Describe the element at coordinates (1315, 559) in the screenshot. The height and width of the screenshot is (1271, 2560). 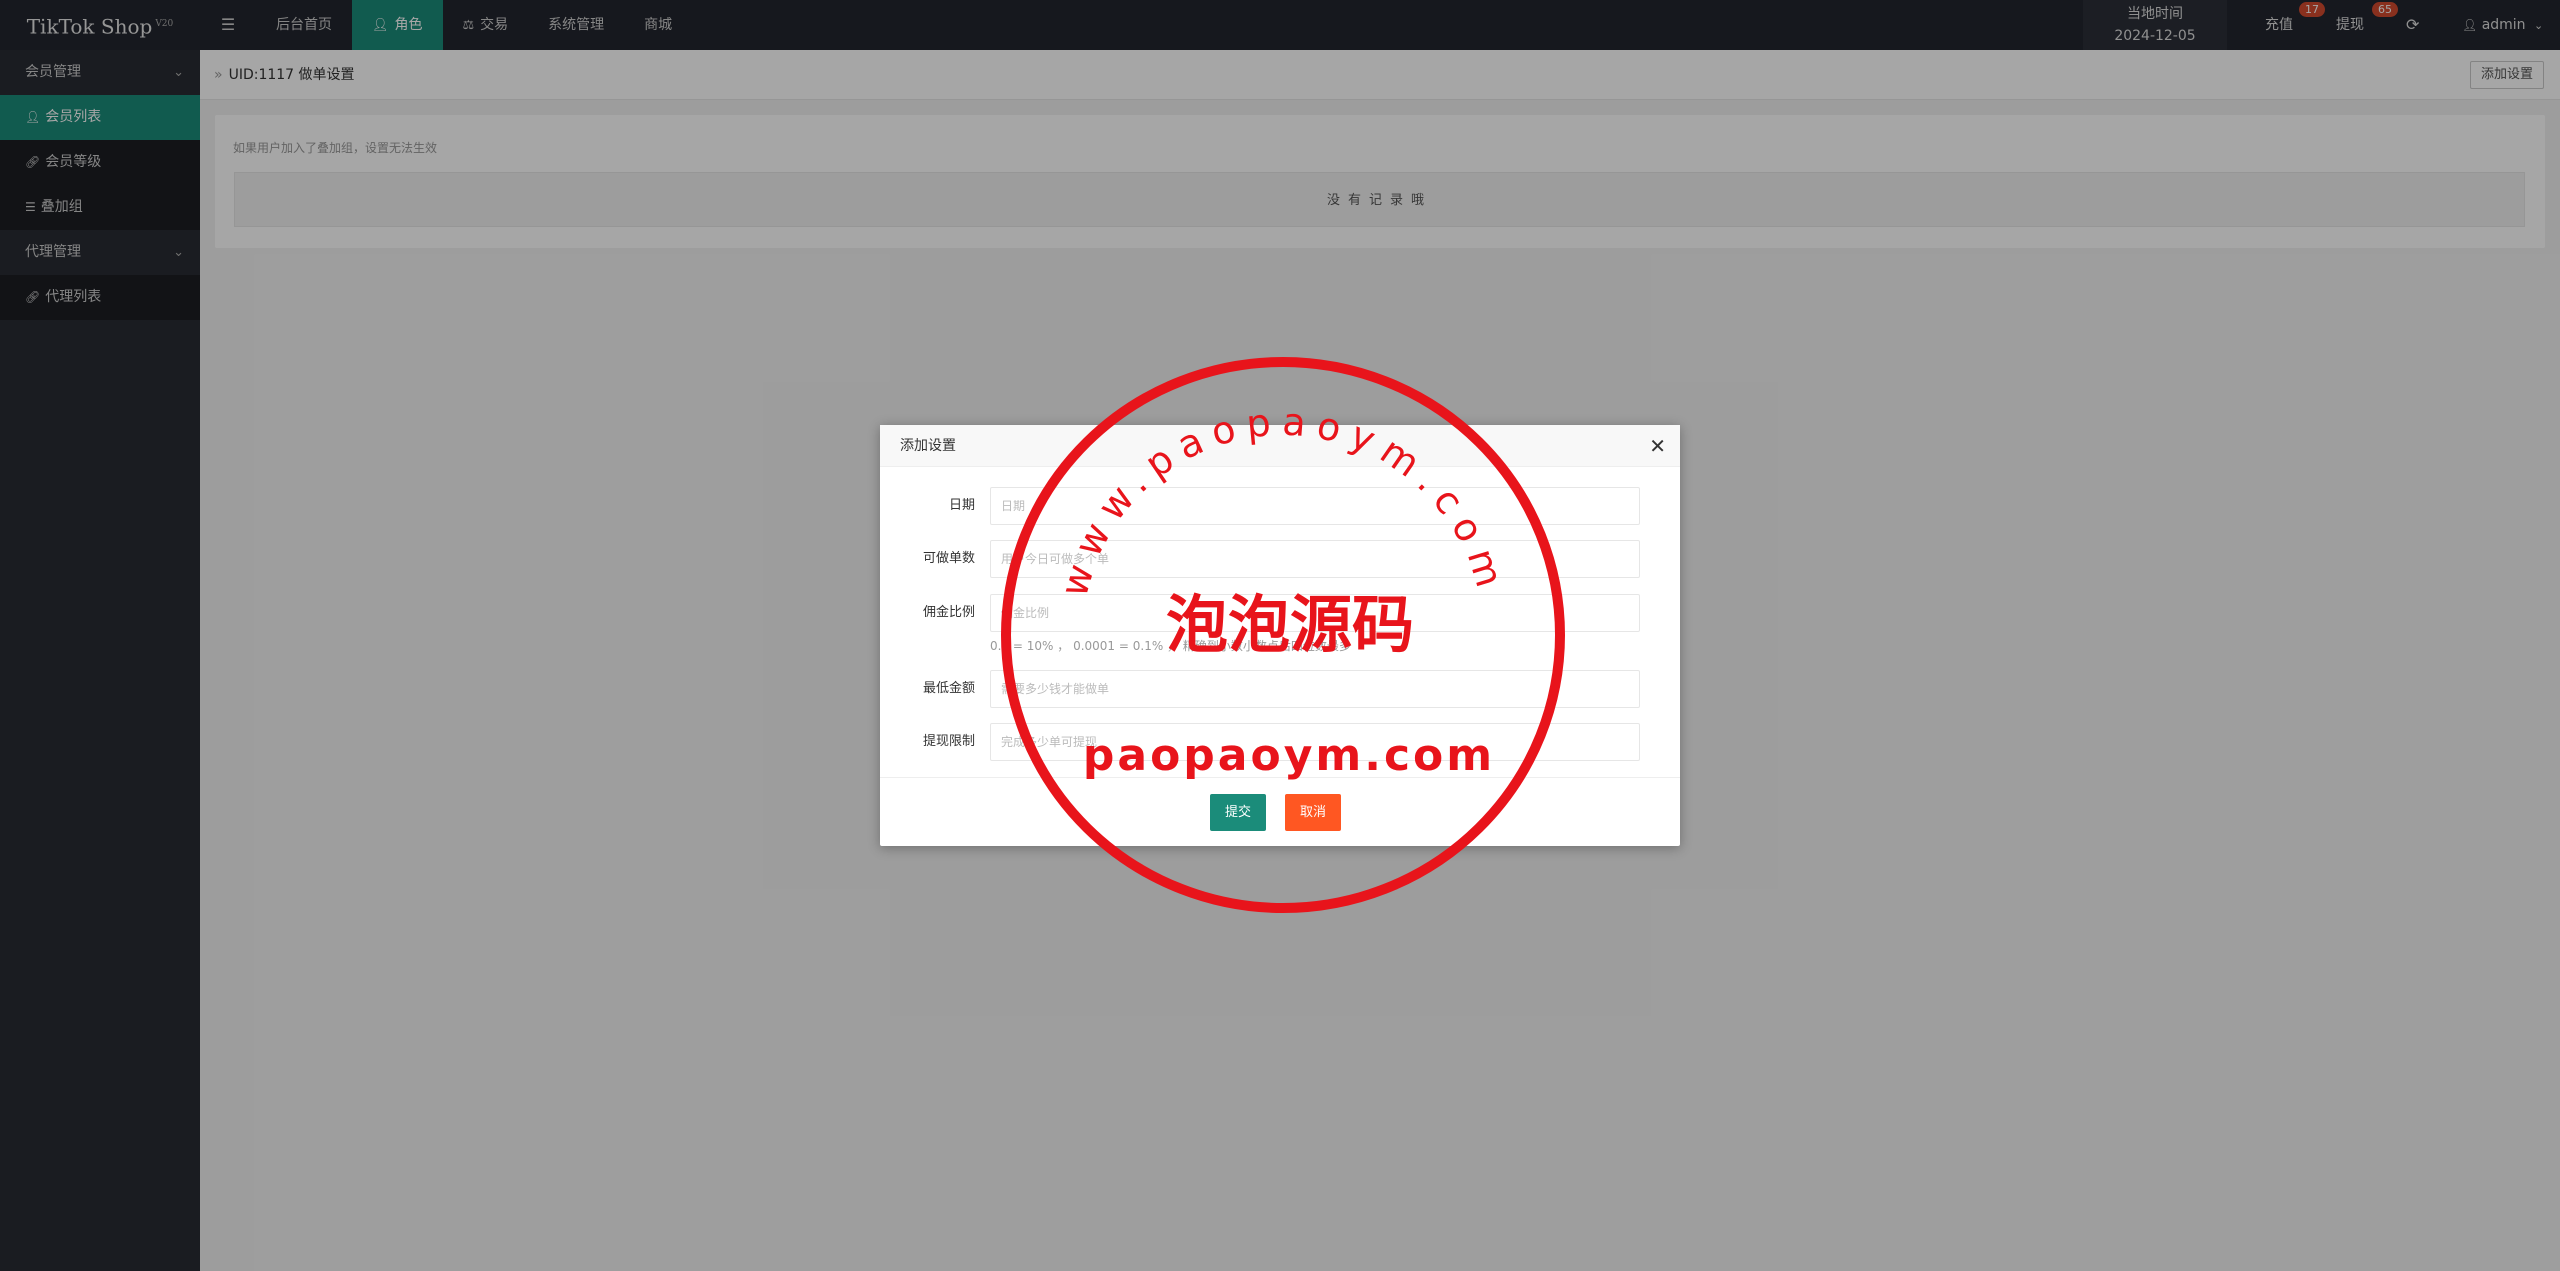
I see `order-count-input` at that location.